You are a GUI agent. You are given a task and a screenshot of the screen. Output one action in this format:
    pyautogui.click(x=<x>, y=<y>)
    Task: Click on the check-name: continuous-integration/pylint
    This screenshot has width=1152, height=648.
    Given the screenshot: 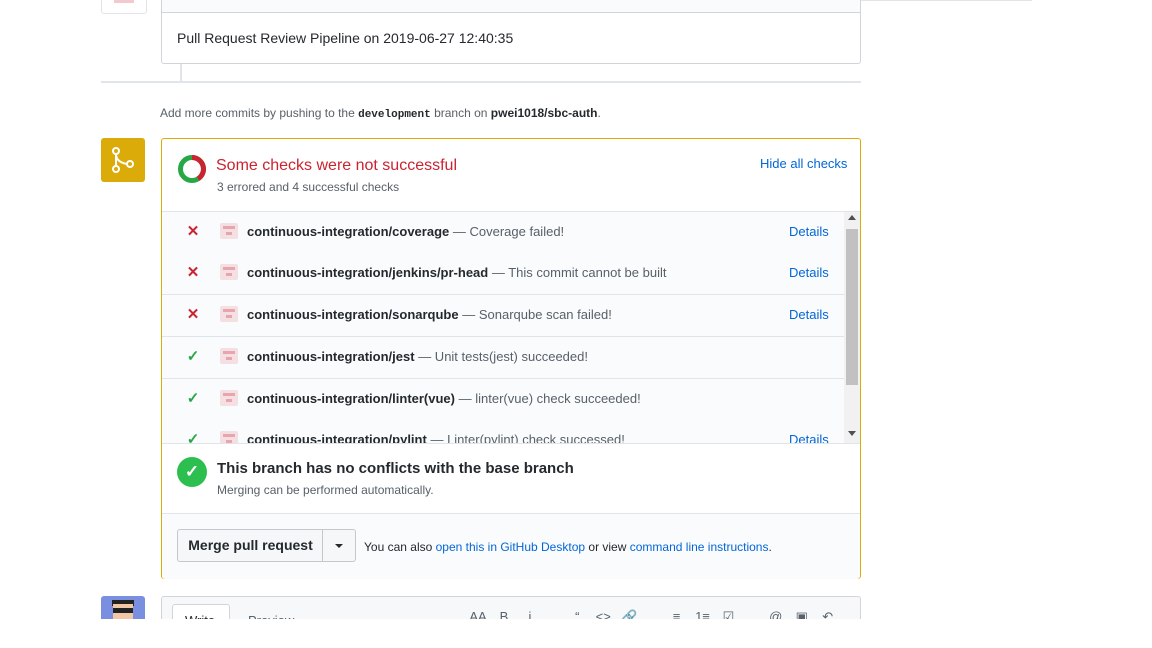 What is the action you would take?
    pyautogui.click(x=337, y=438)
    